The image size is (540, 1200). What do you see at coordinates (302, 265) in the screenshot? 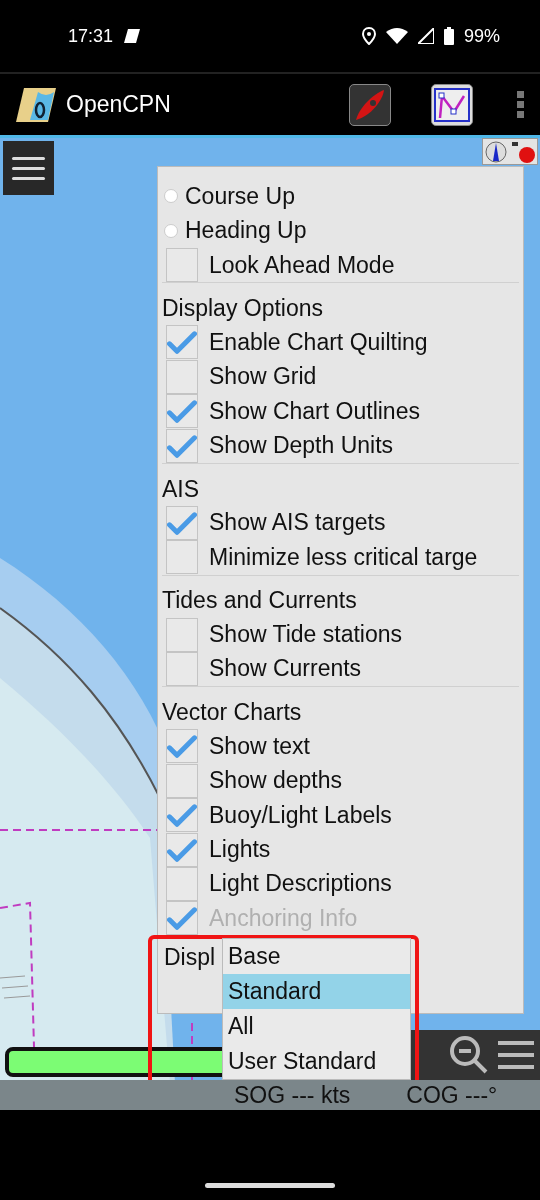
I see `option-label: Look Ahead Mode` at bounding box center [302, 265].